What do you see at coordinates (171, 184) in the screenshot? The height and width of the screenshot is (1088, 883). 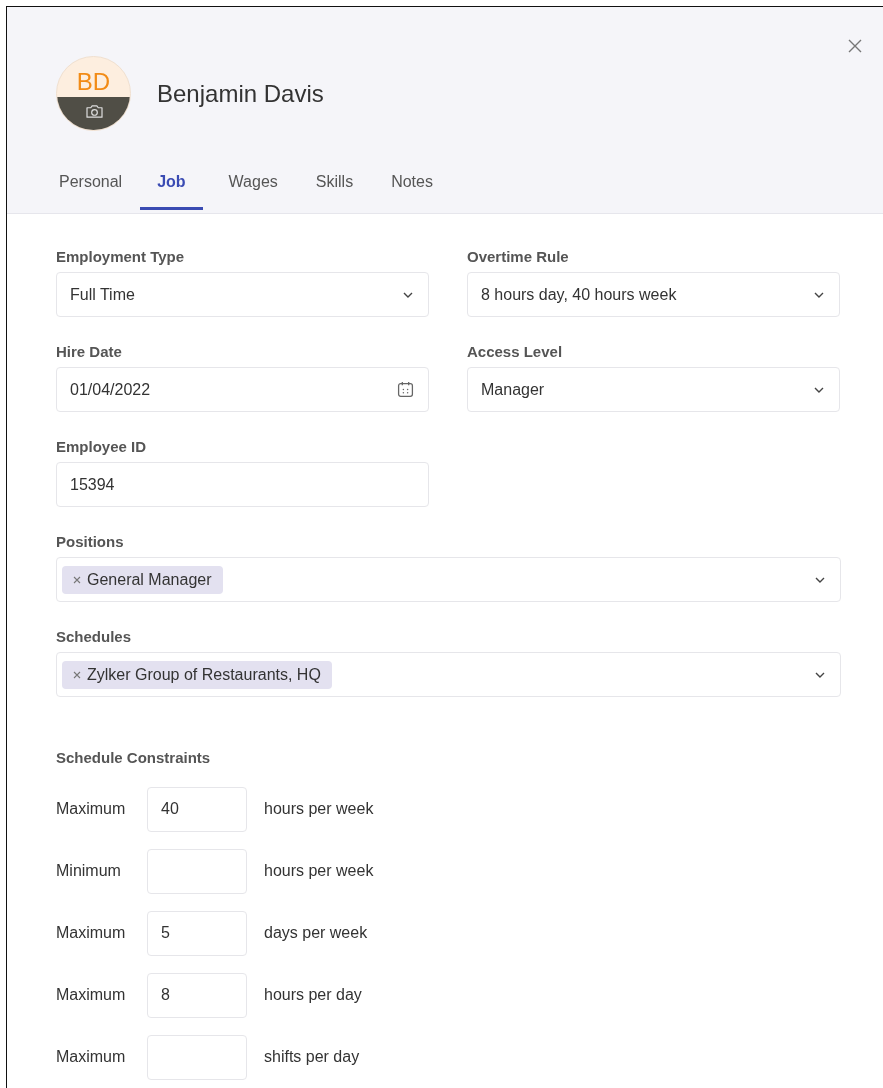 I see `tab: Job` at bounding box center [171, 184].